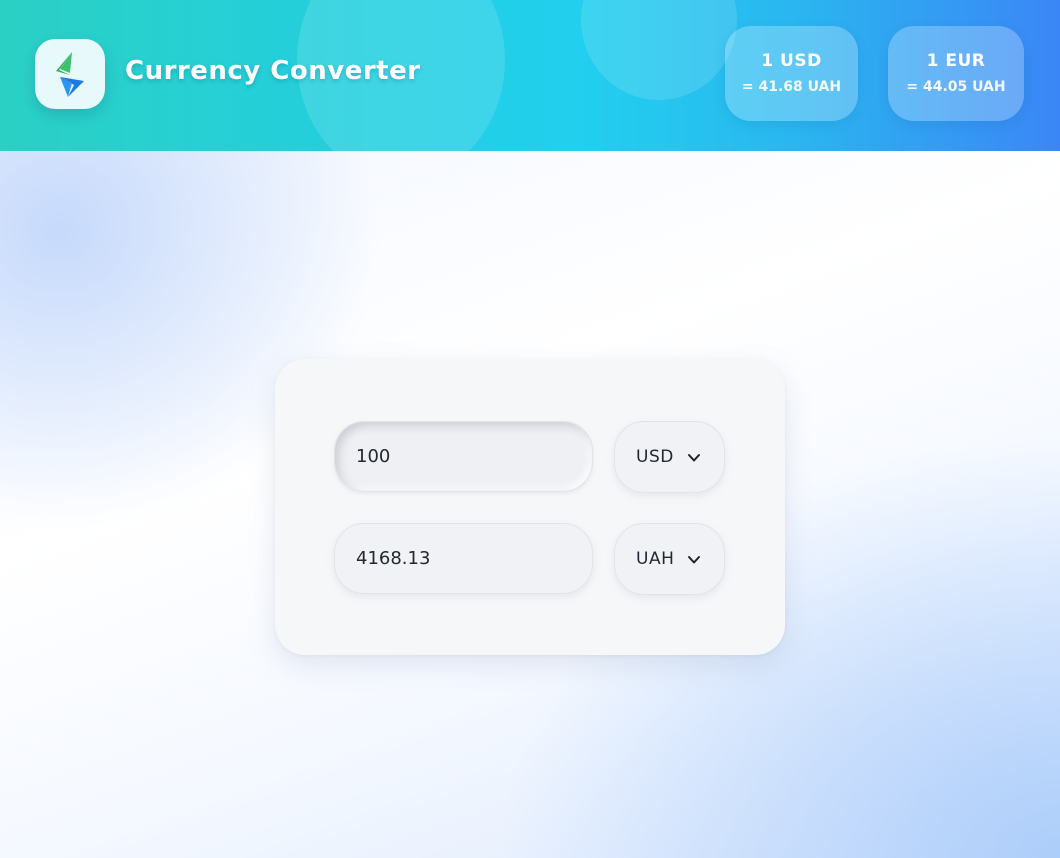  I want to click on exchange-arrows-icon, so click(70, 74).